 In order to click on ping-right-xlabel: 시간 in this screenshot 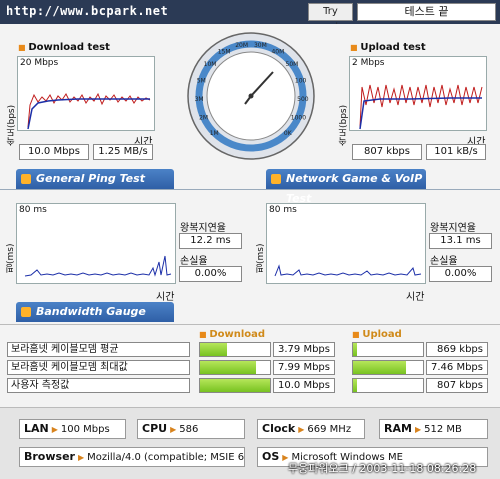, I will do `click(415, 297)`.